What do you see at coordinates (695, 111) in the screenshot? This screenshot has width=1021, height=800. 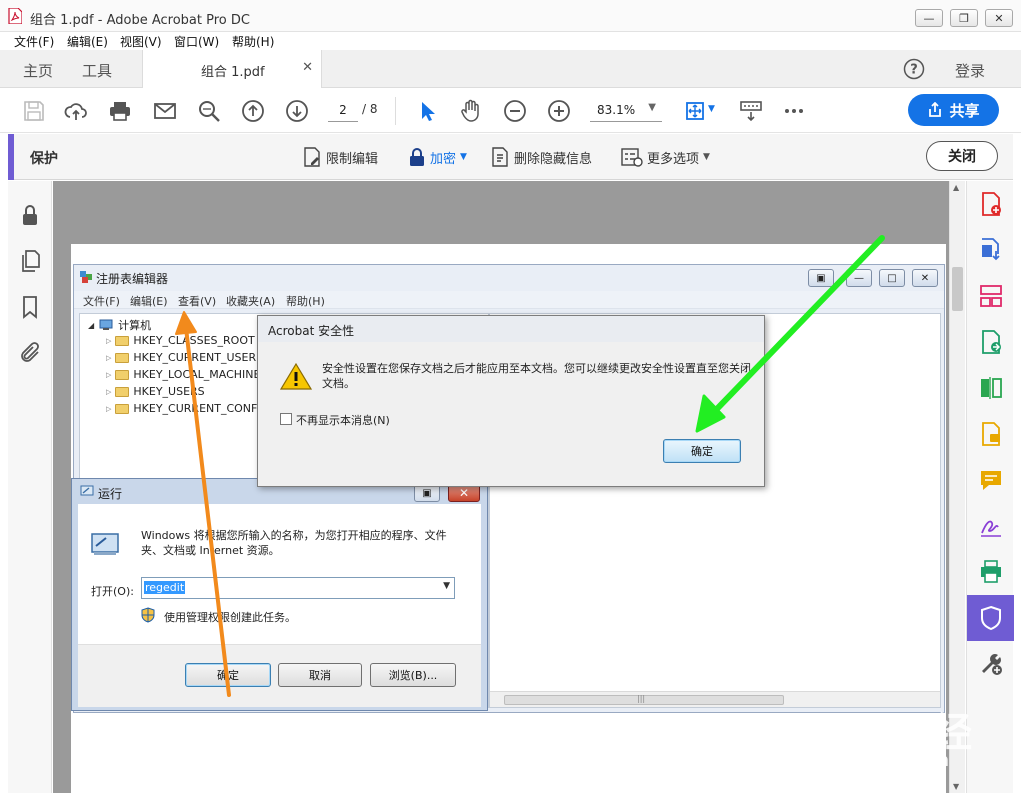 I see `fit-page-icon` at bounding box center [695, 111].